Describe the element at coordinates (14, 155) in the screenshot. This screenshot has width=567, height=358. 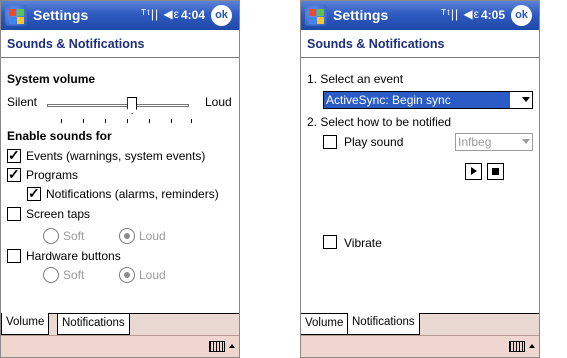
I see `events-checkbox` at that location.